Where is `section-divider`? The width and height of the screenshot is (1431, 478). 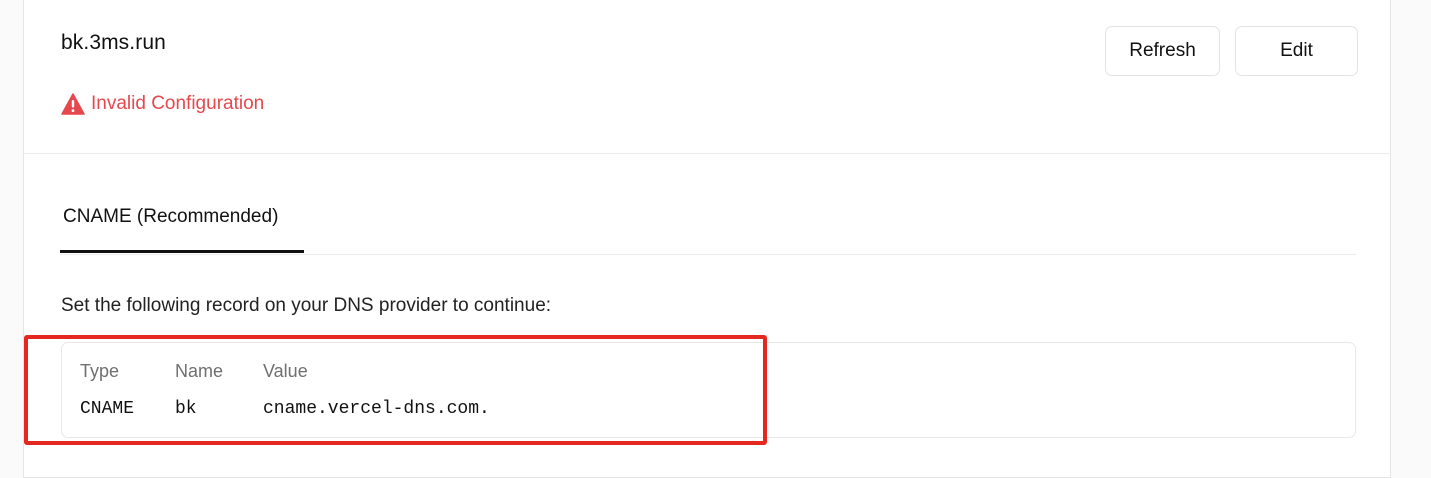 section-divider is located at coordinates (707, 153).